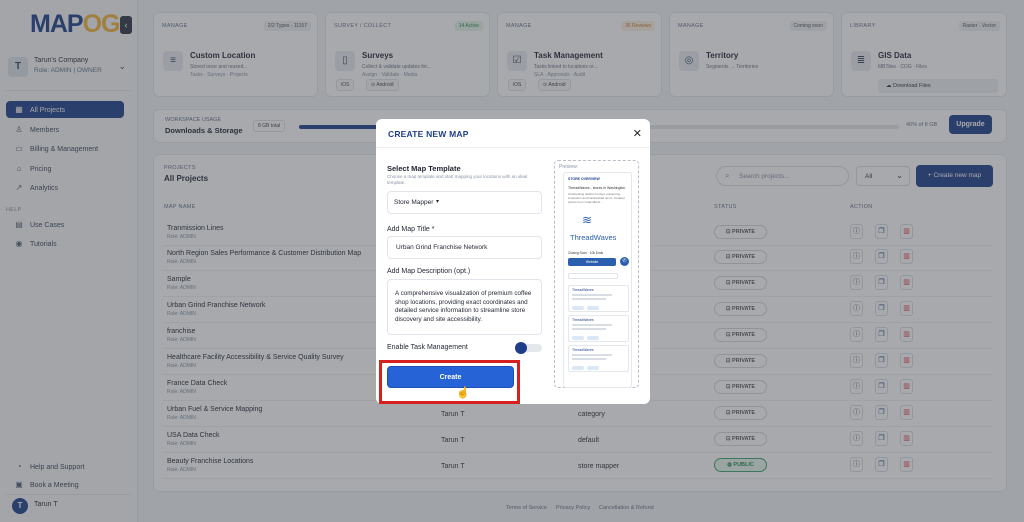  Describe the element at coordinates (528, 348) in the screenshot. I see `task-management-toggle` at that location.